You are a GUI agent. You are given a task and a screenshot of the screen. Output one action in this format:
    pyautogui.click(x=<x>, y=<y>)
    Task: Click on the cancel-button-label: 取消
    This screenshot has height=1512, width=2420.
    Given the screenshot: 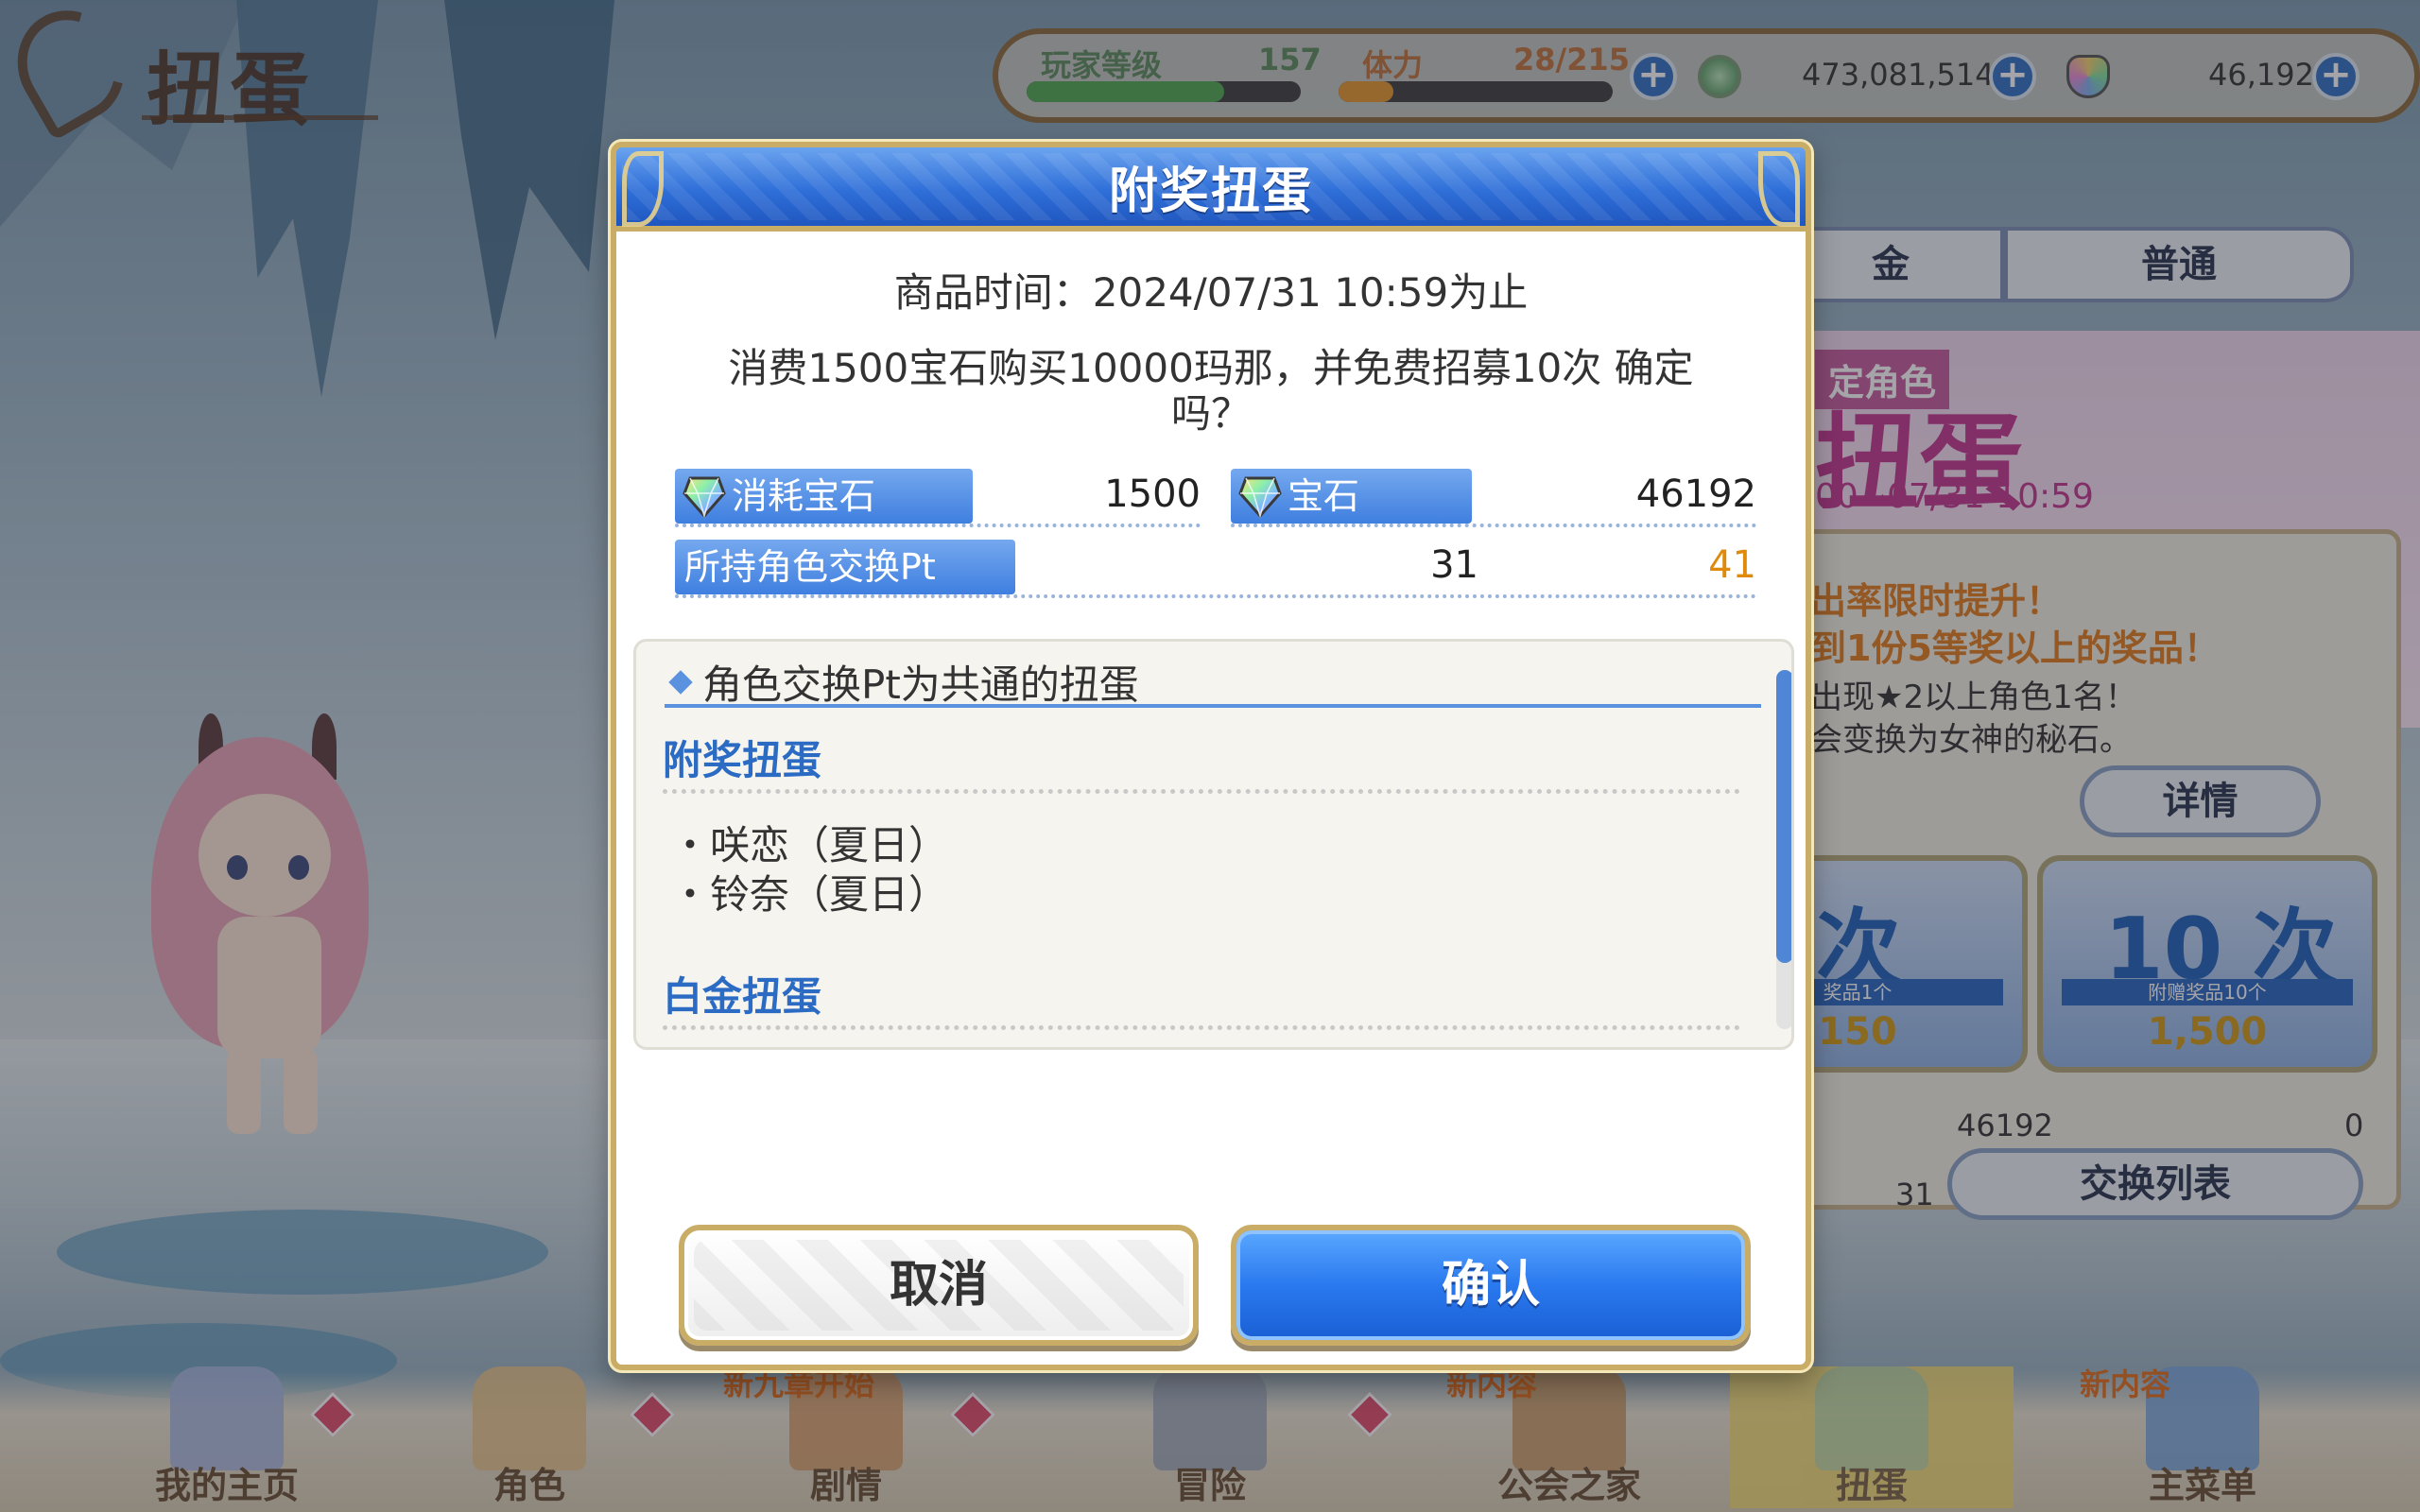 What is the action you would take?
    pyautogui.click(x=938, y=1285)
    